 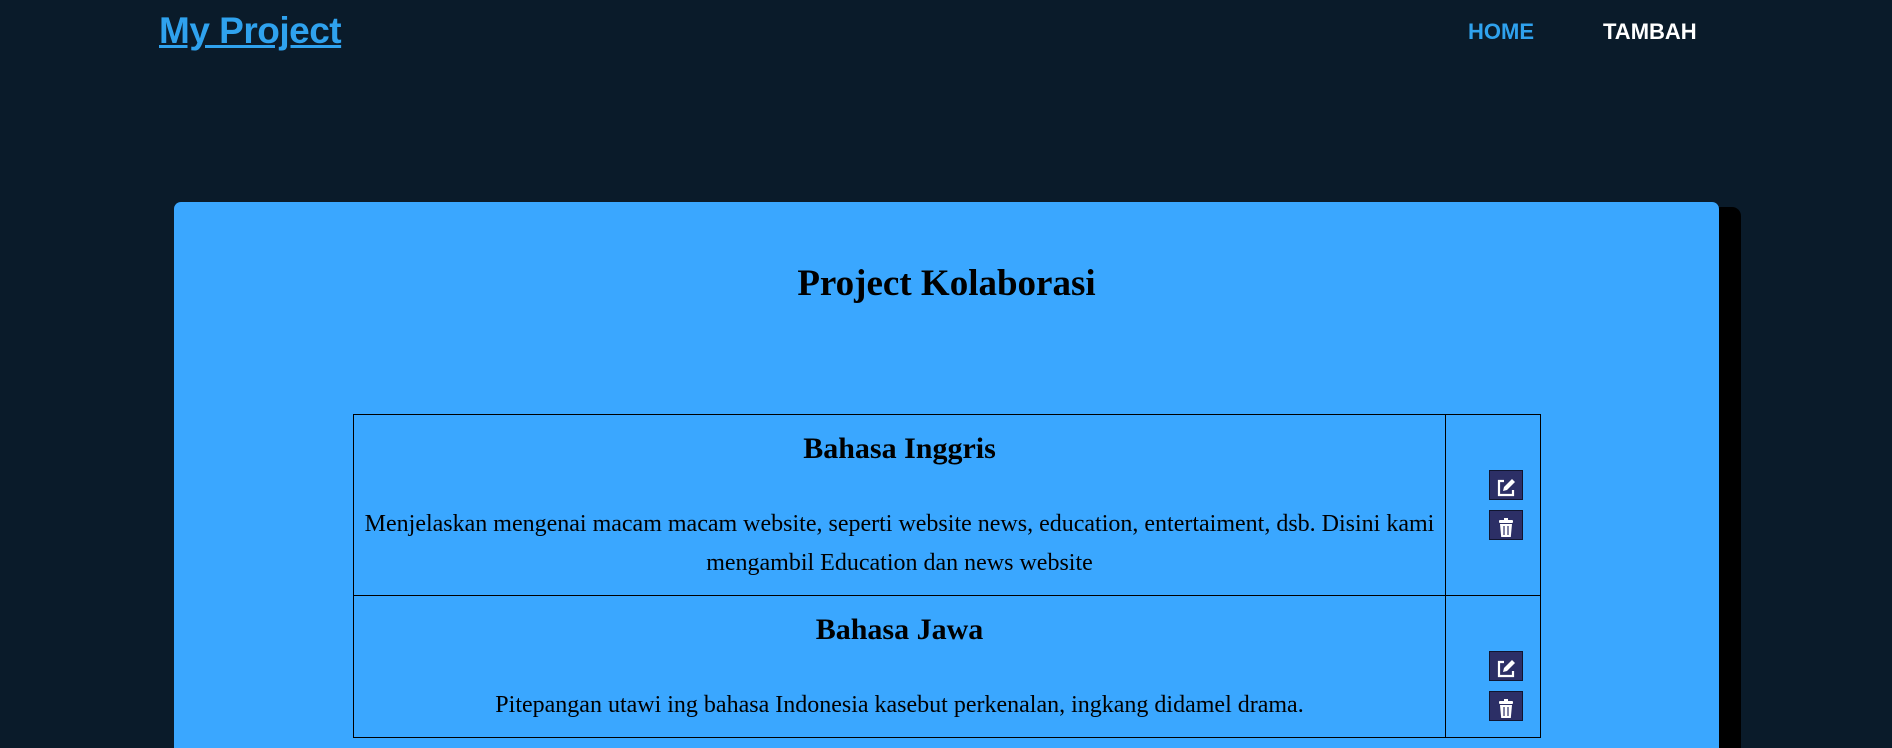 I want to click on project-title: Bahasa Inggris, so click(x=899, y=448).